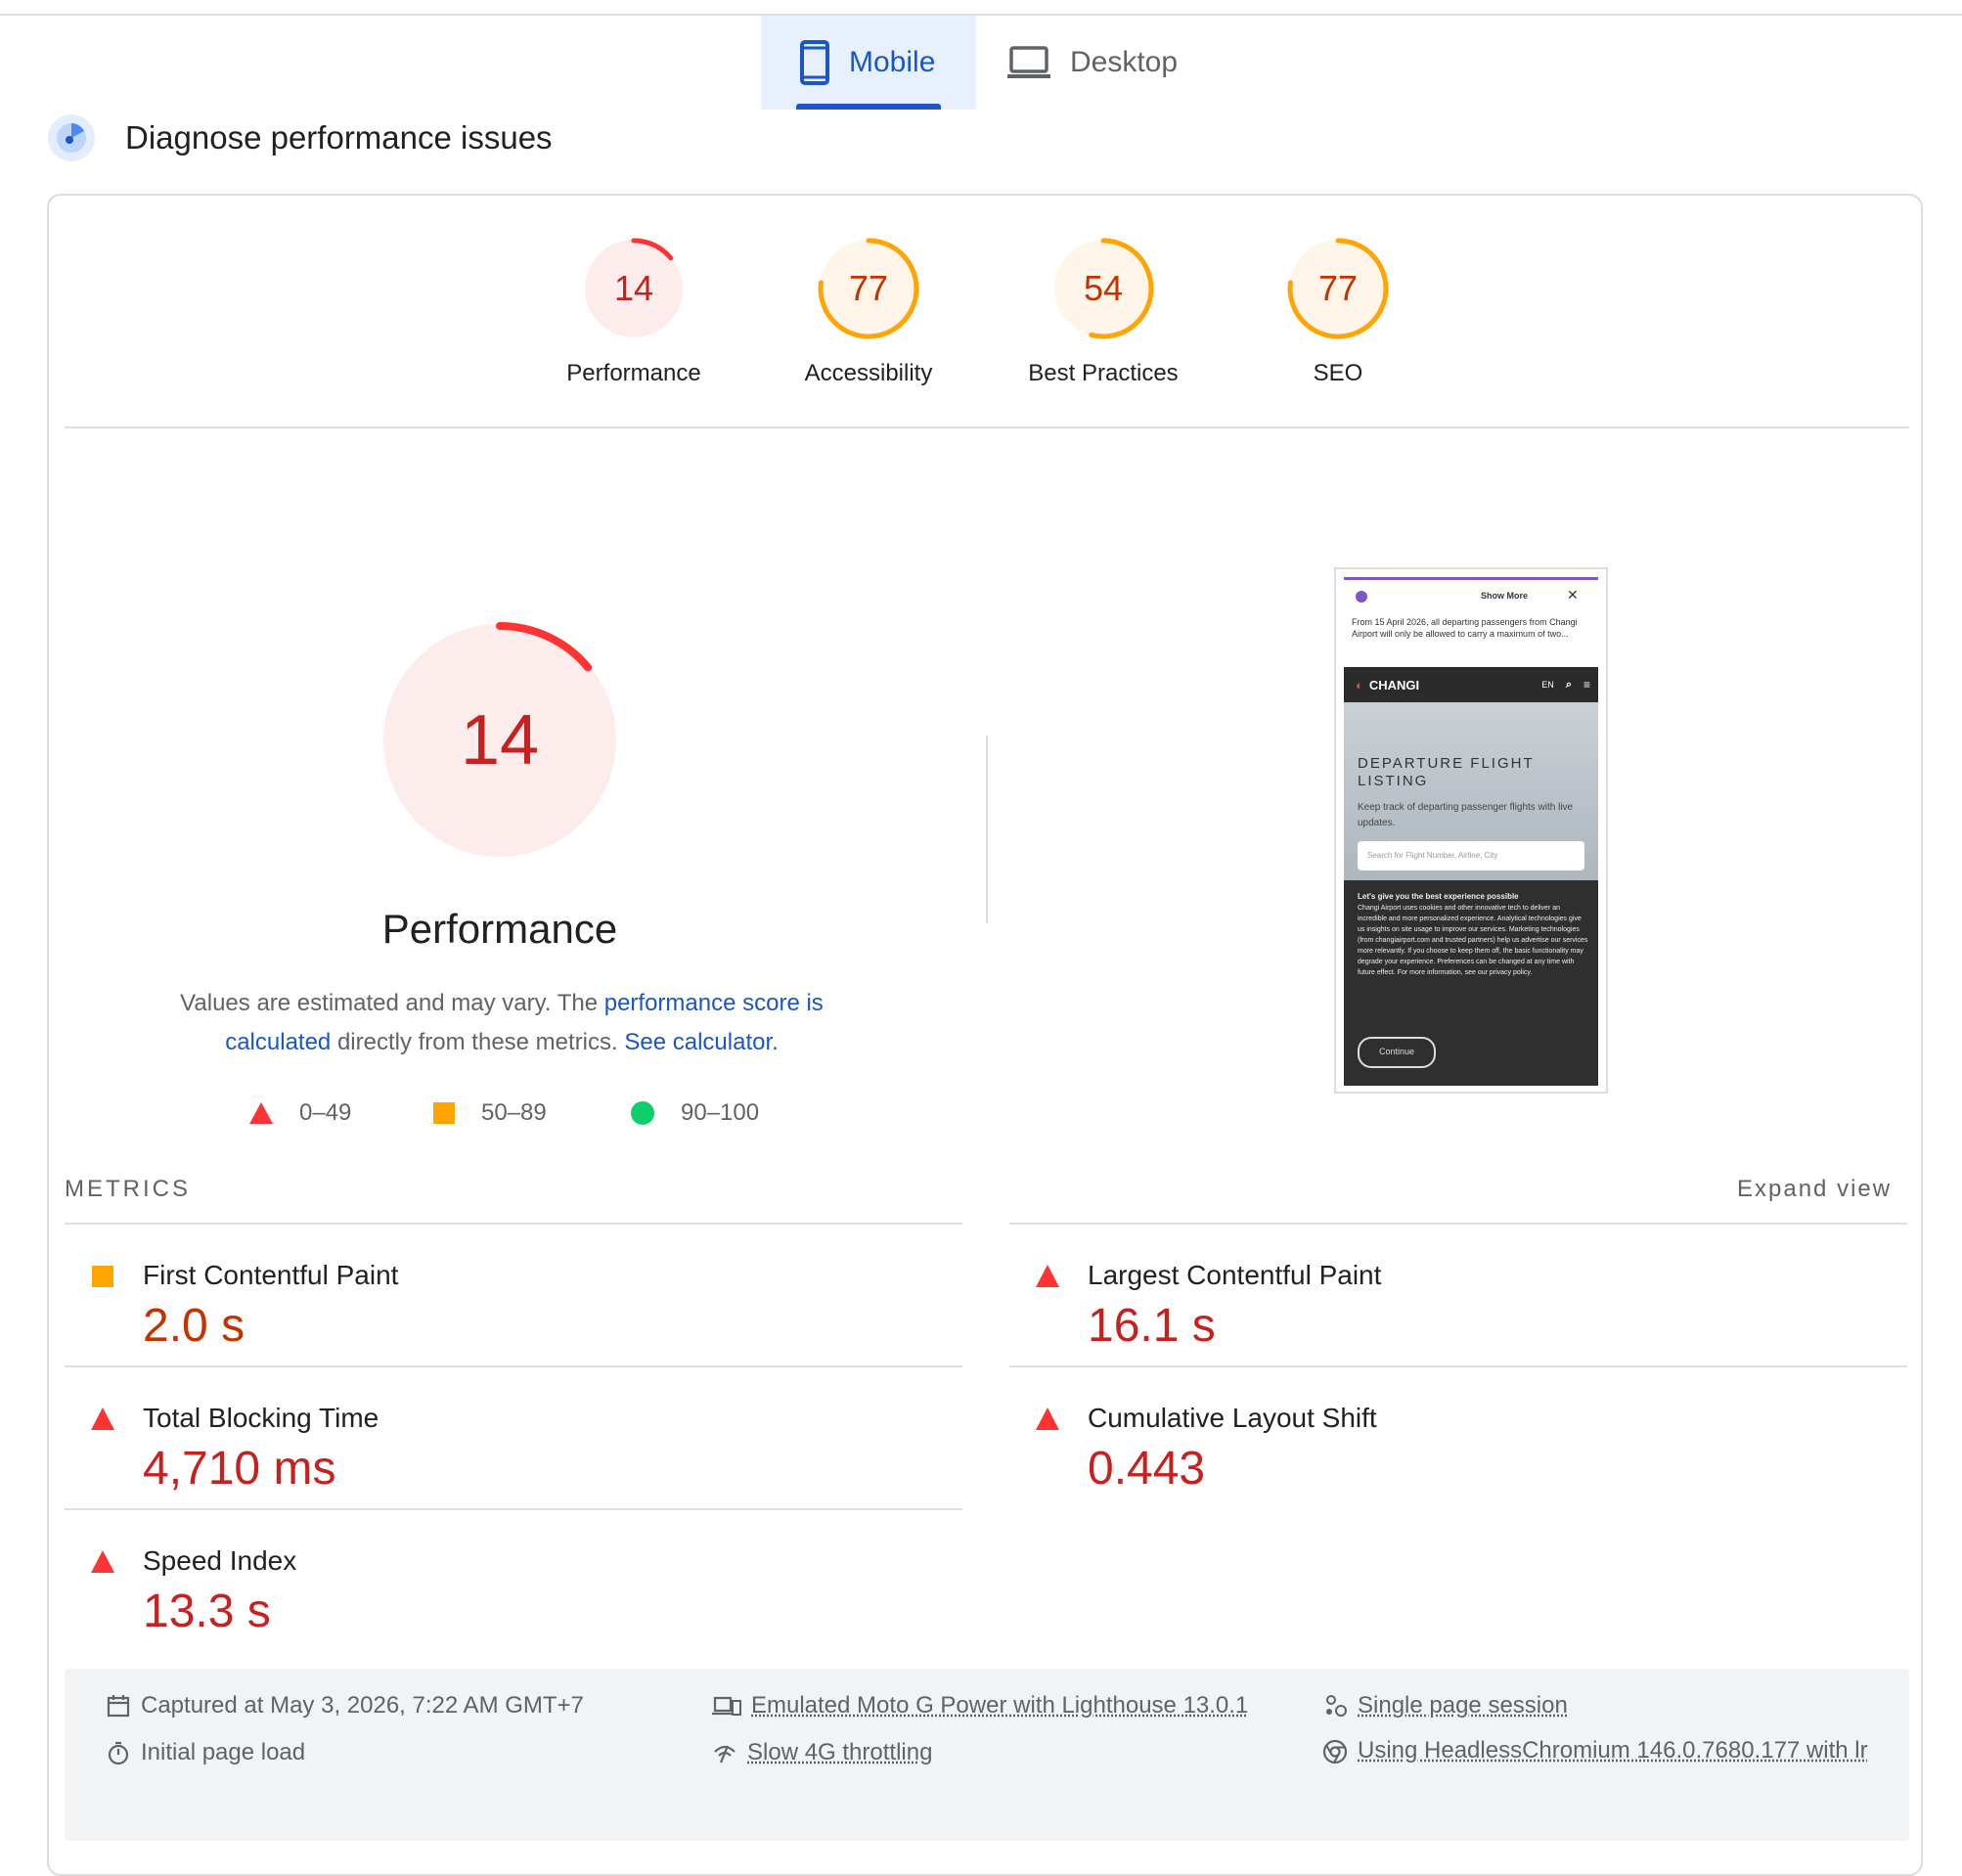  Describe the element at coordinates (363, 1705) in the screenshot. I see `captured-text: Captured at May 3, 2026, 7:22 AM GMT+7` at that location.